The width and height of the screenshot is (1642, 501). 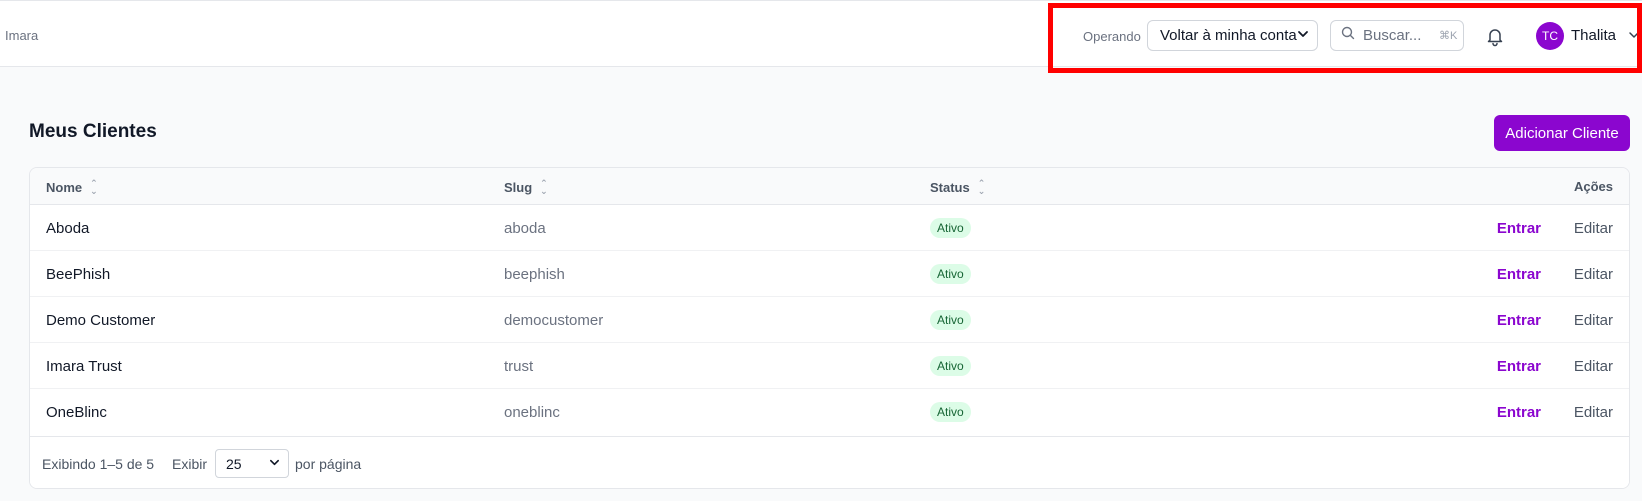 I want to click on account-select: Voltar à minha conta, so click(x=1232, y=35).